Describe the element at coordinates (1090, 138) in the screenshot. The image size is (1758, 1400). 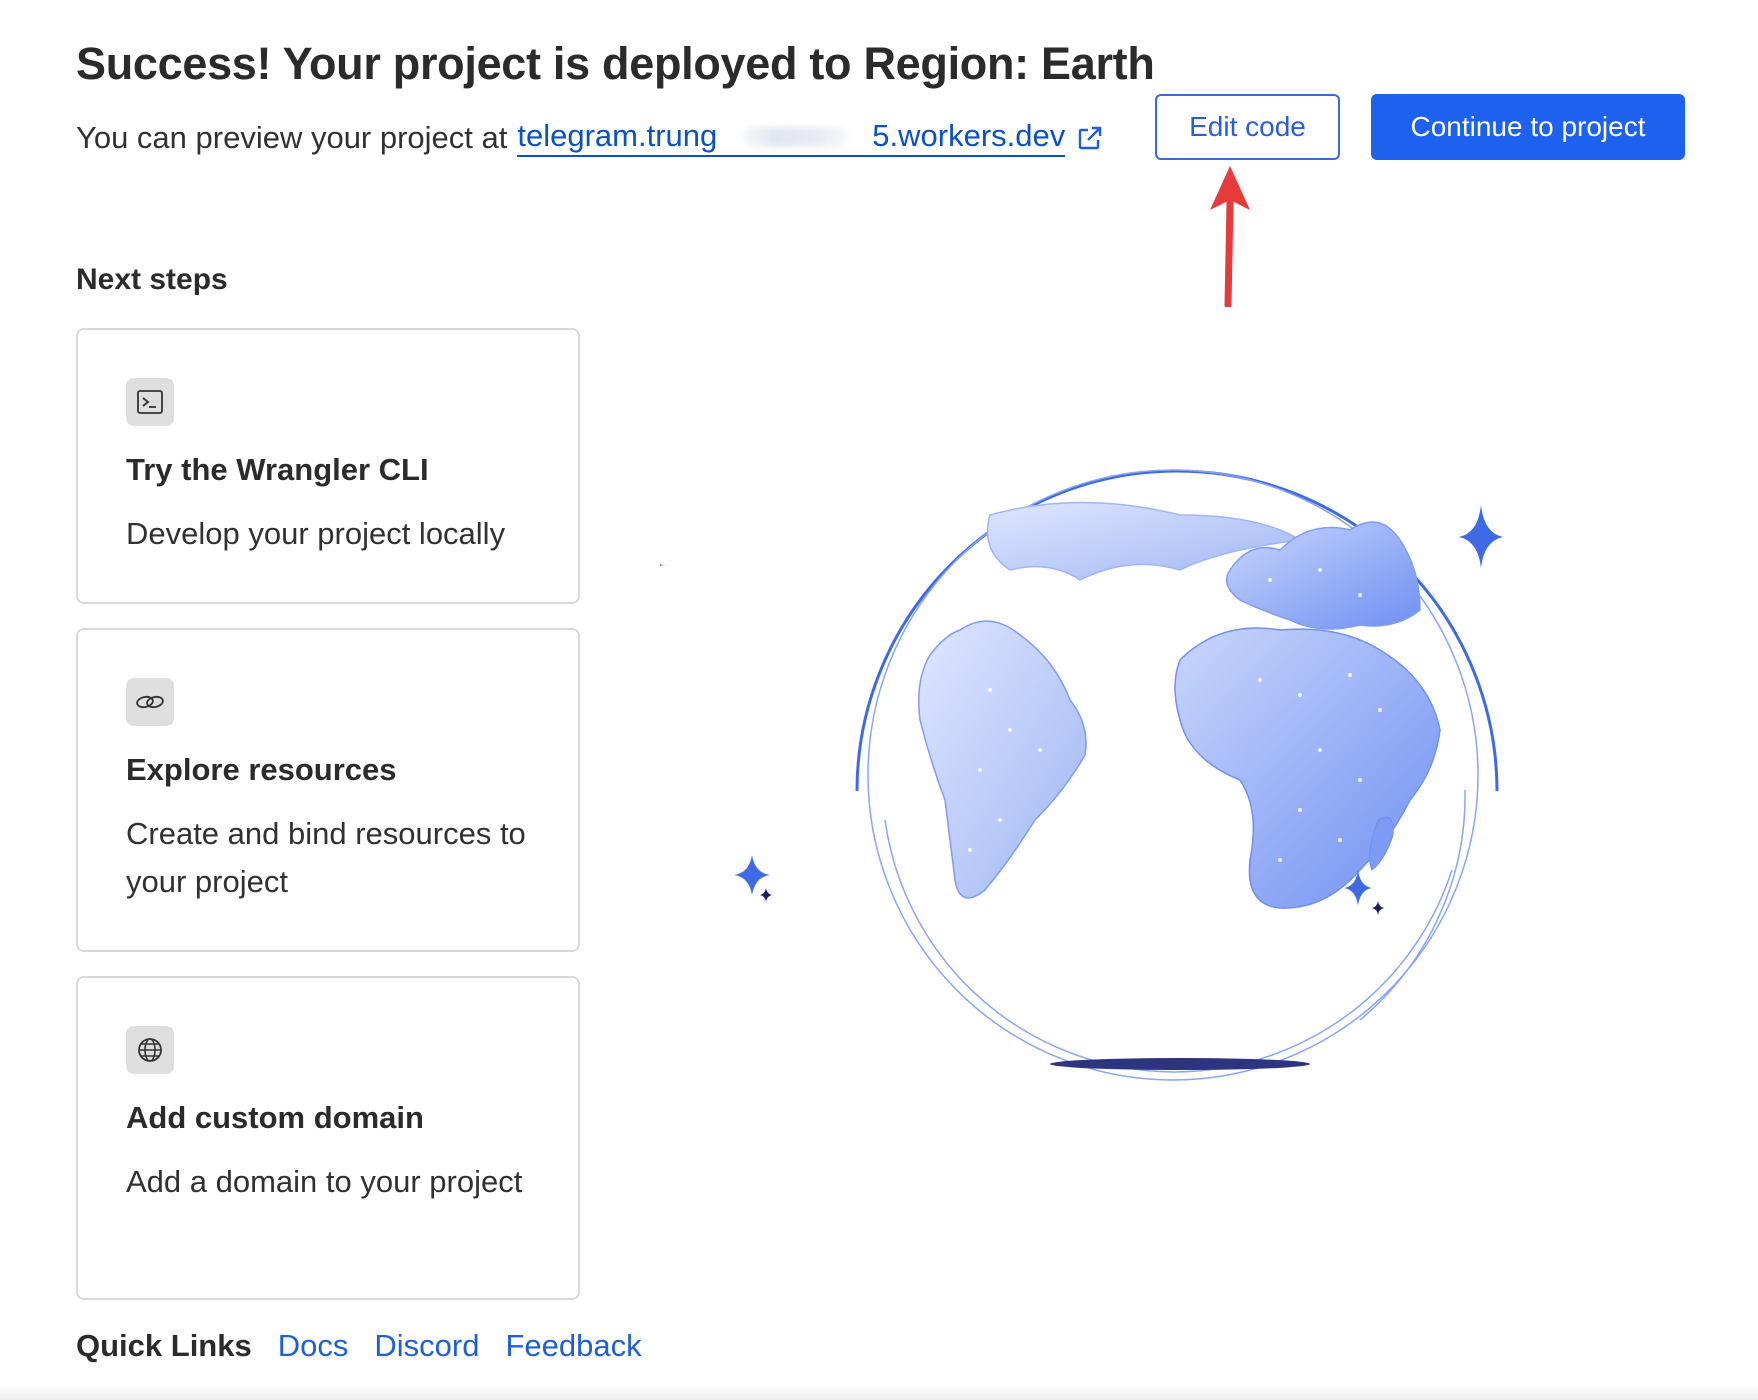
I see `external-link-icon` at that location.